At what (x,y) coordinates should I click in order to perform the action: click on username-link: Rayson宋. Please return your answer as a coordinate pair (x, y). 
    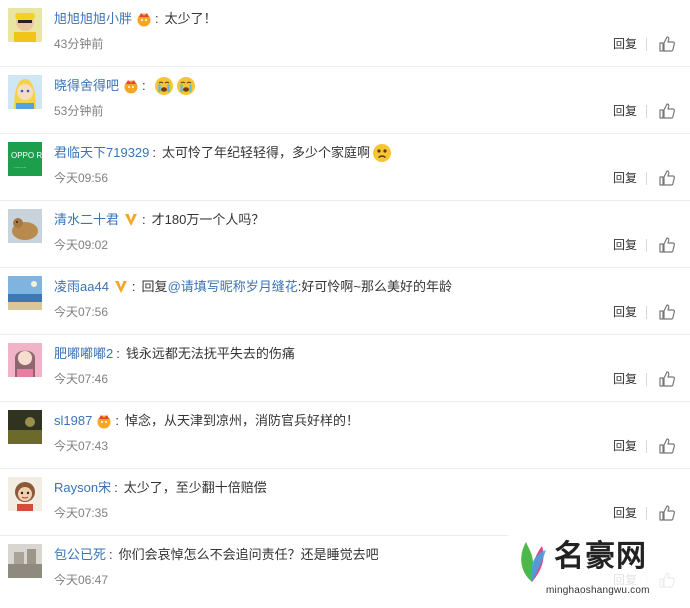
    Looking at the image, I should click on (82, 488).